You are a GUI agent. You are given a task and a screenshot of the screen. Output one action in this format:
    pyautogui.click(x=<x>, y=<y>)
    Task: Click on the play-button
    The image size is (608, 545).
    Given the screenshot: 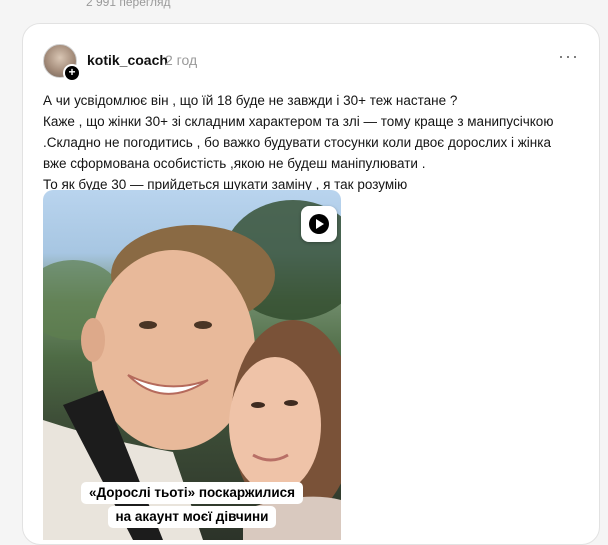 What is the action you would take?
    pyautogui.click(x=319, y=224)
    